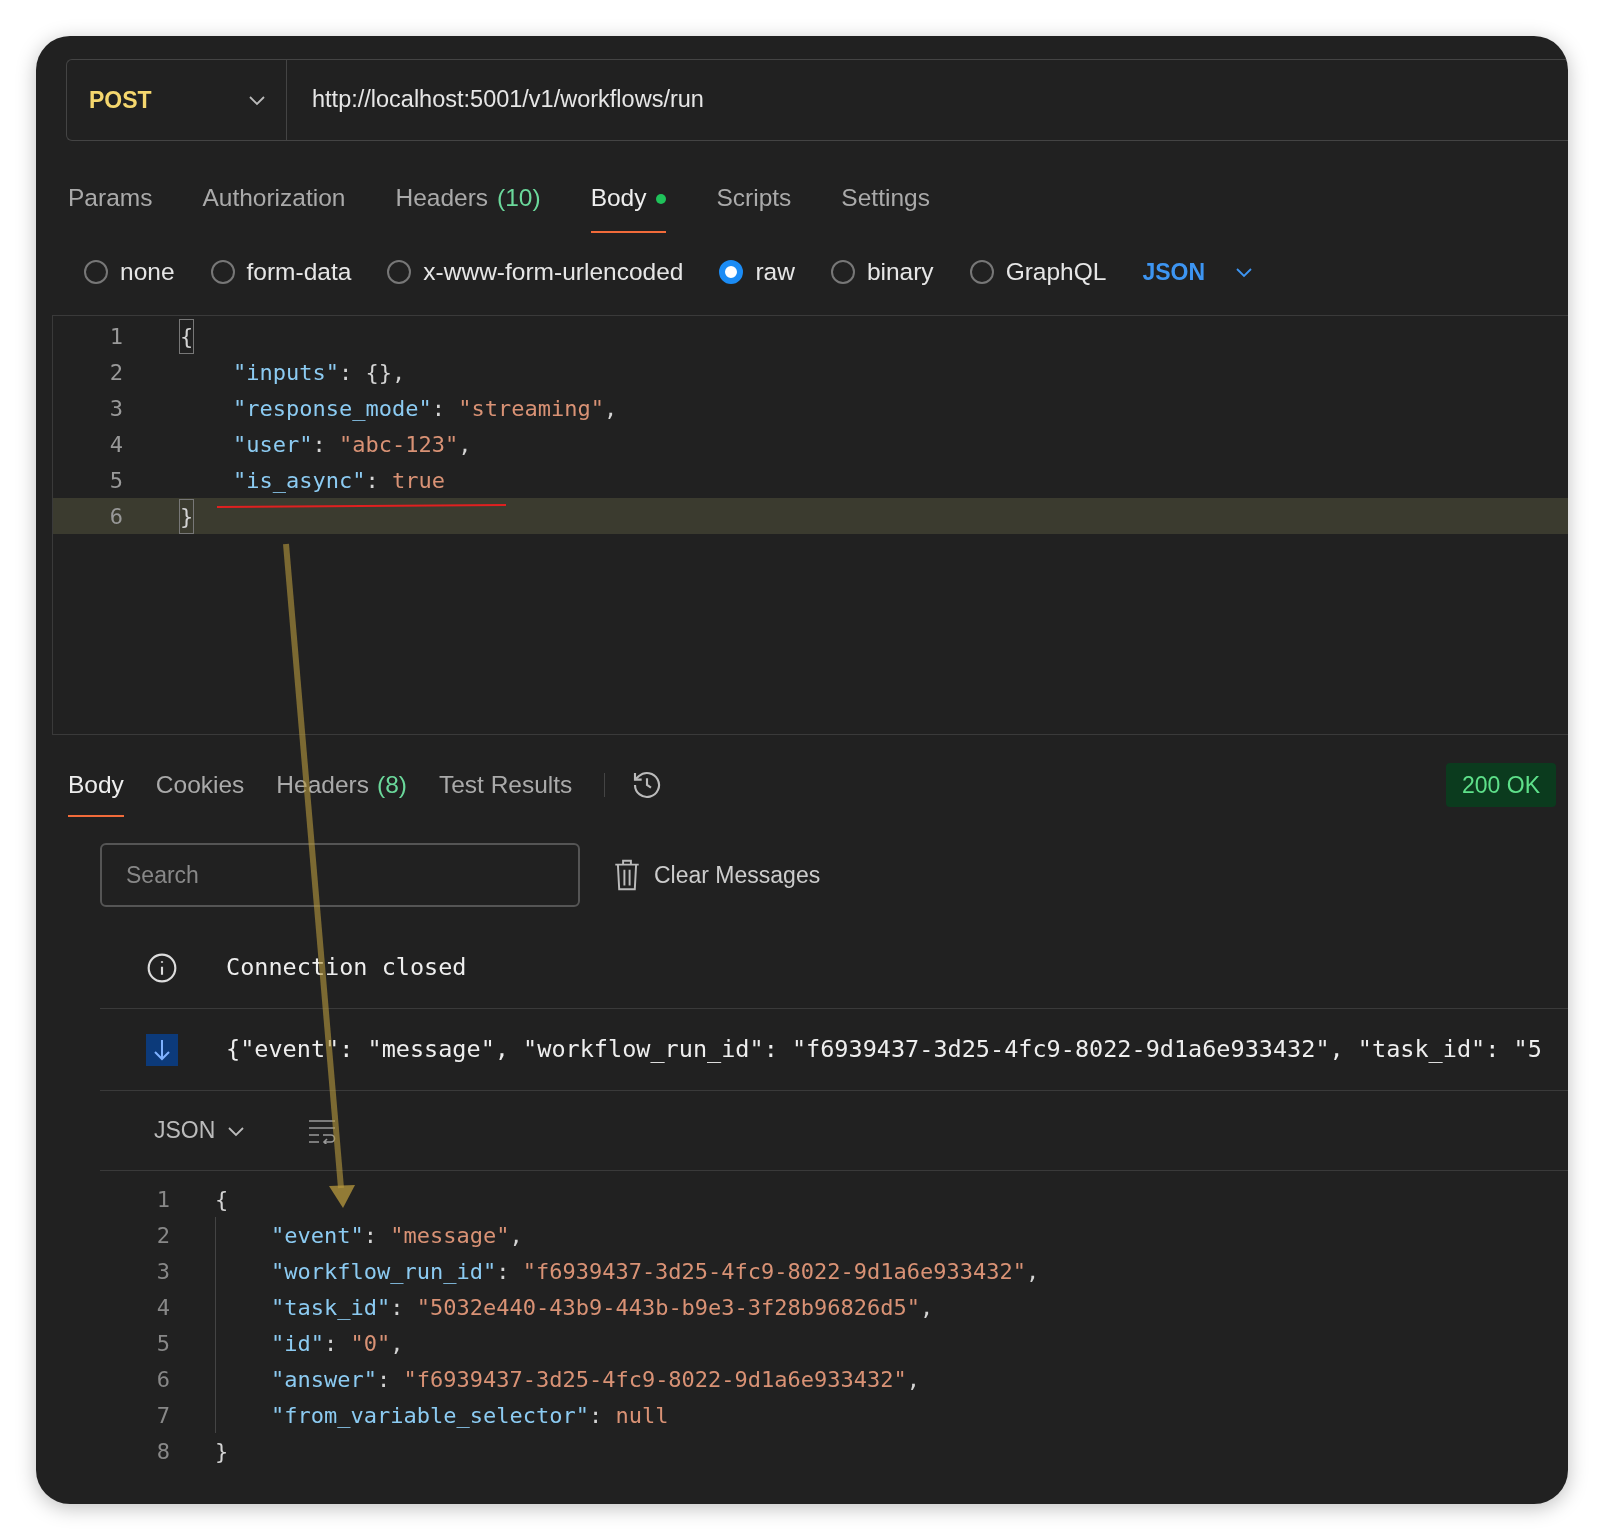  Describe the element at coordinates (668, 1307) in the screenshot. I see `json-value: "5032e440-43b9-443b-b9e3-3f28b96826d5"` at that location.